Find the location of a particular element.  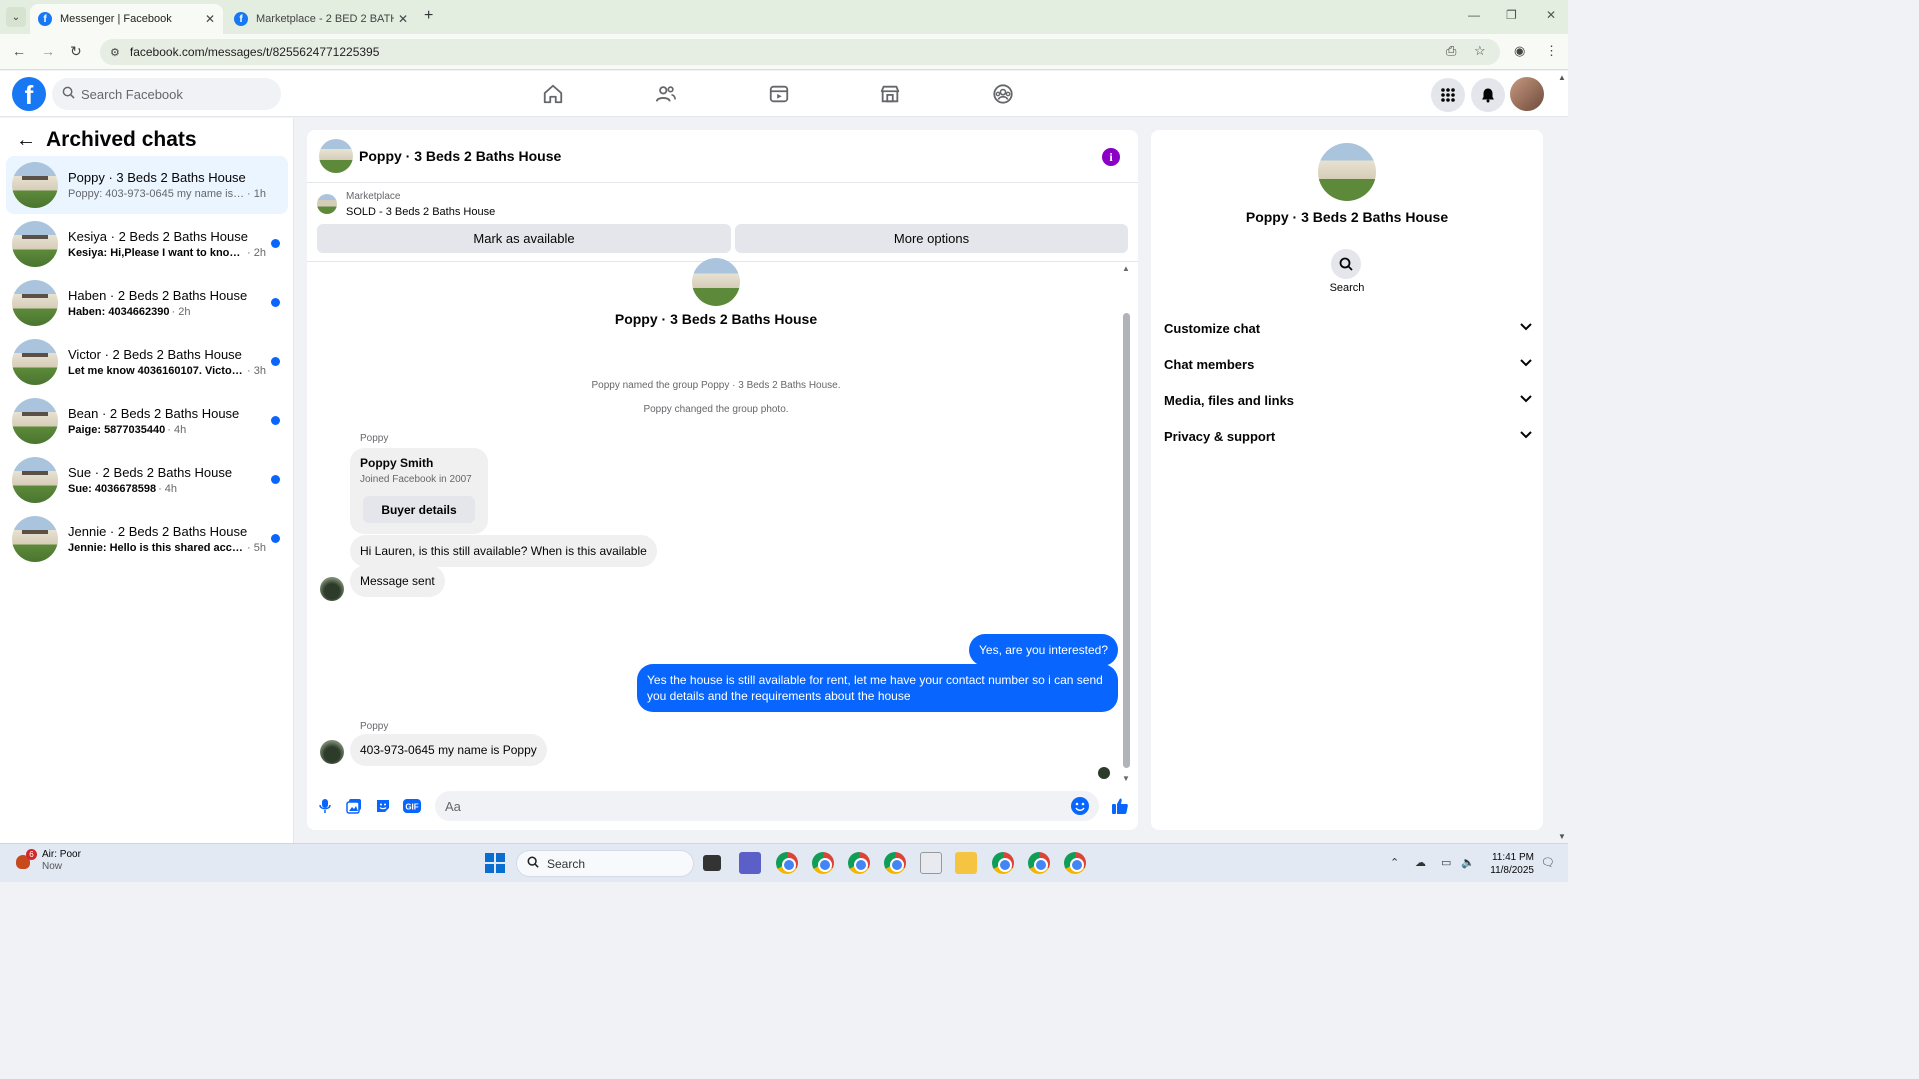

network-icon: ▭ is located at coordinates (1446, 862).